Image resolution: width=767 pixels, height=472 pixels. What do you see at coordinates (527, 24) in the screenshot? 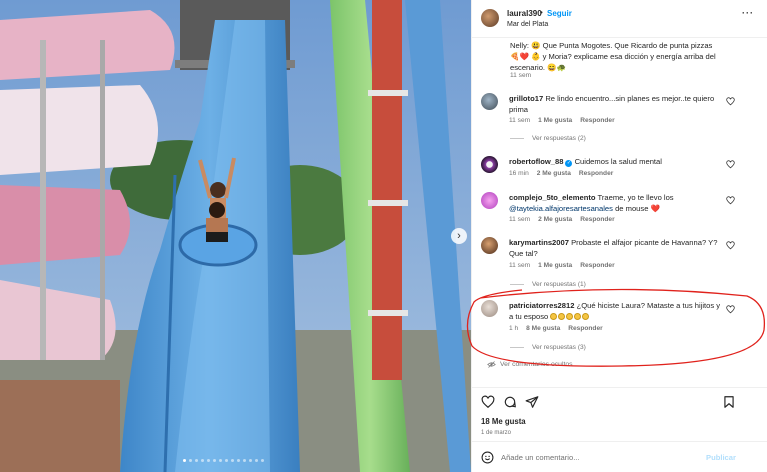
I see `post-location: Mar del Plata` at bounding box center [527, 24].